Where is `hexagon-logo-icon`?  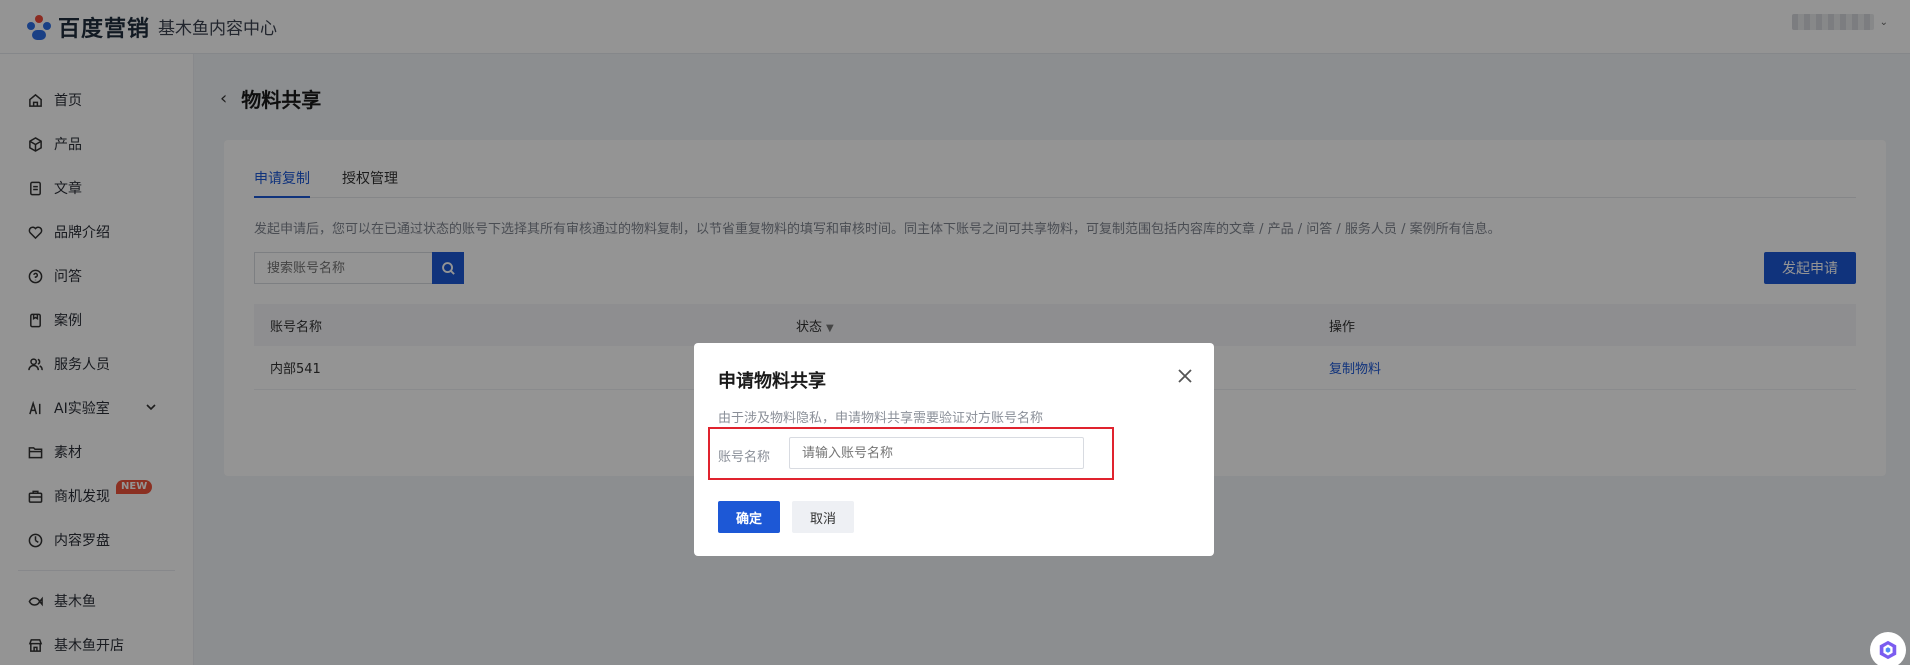 hexagon-logo-icon is located at coordinates (1888, 650).